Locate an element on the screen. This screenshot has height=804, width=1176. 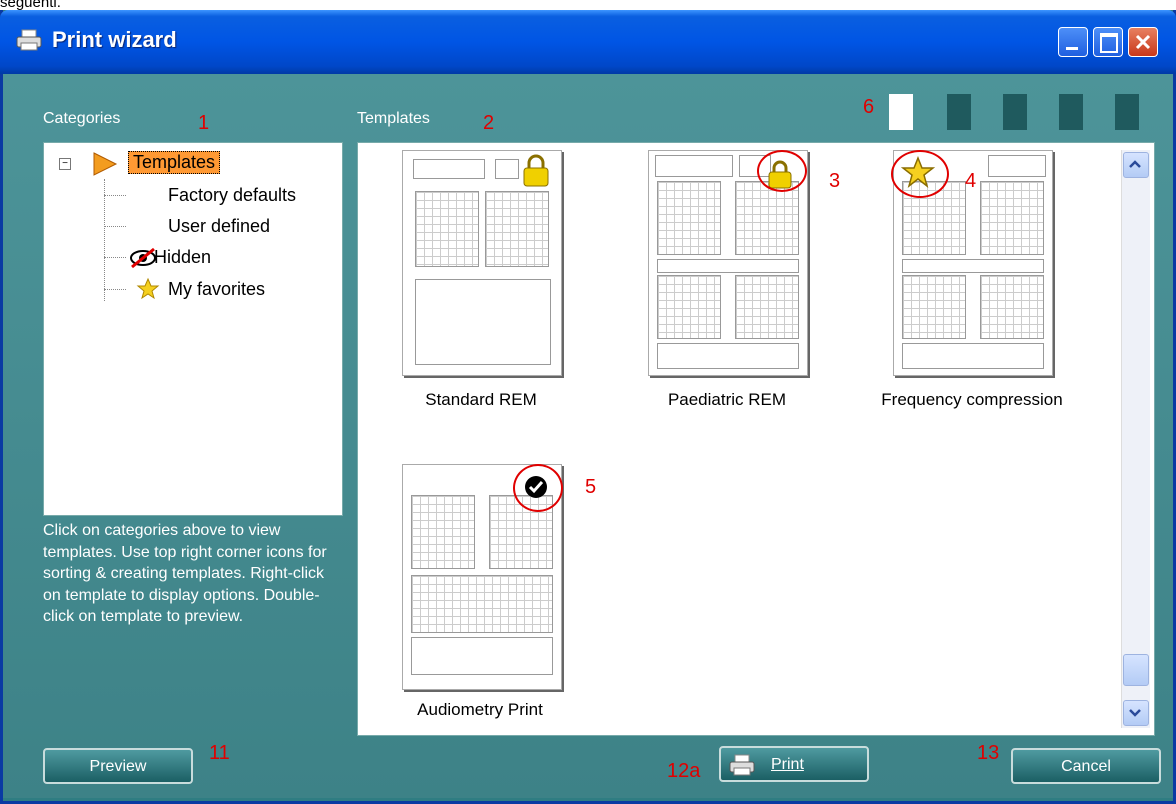
star-icon is located at coordinates (148, 288).